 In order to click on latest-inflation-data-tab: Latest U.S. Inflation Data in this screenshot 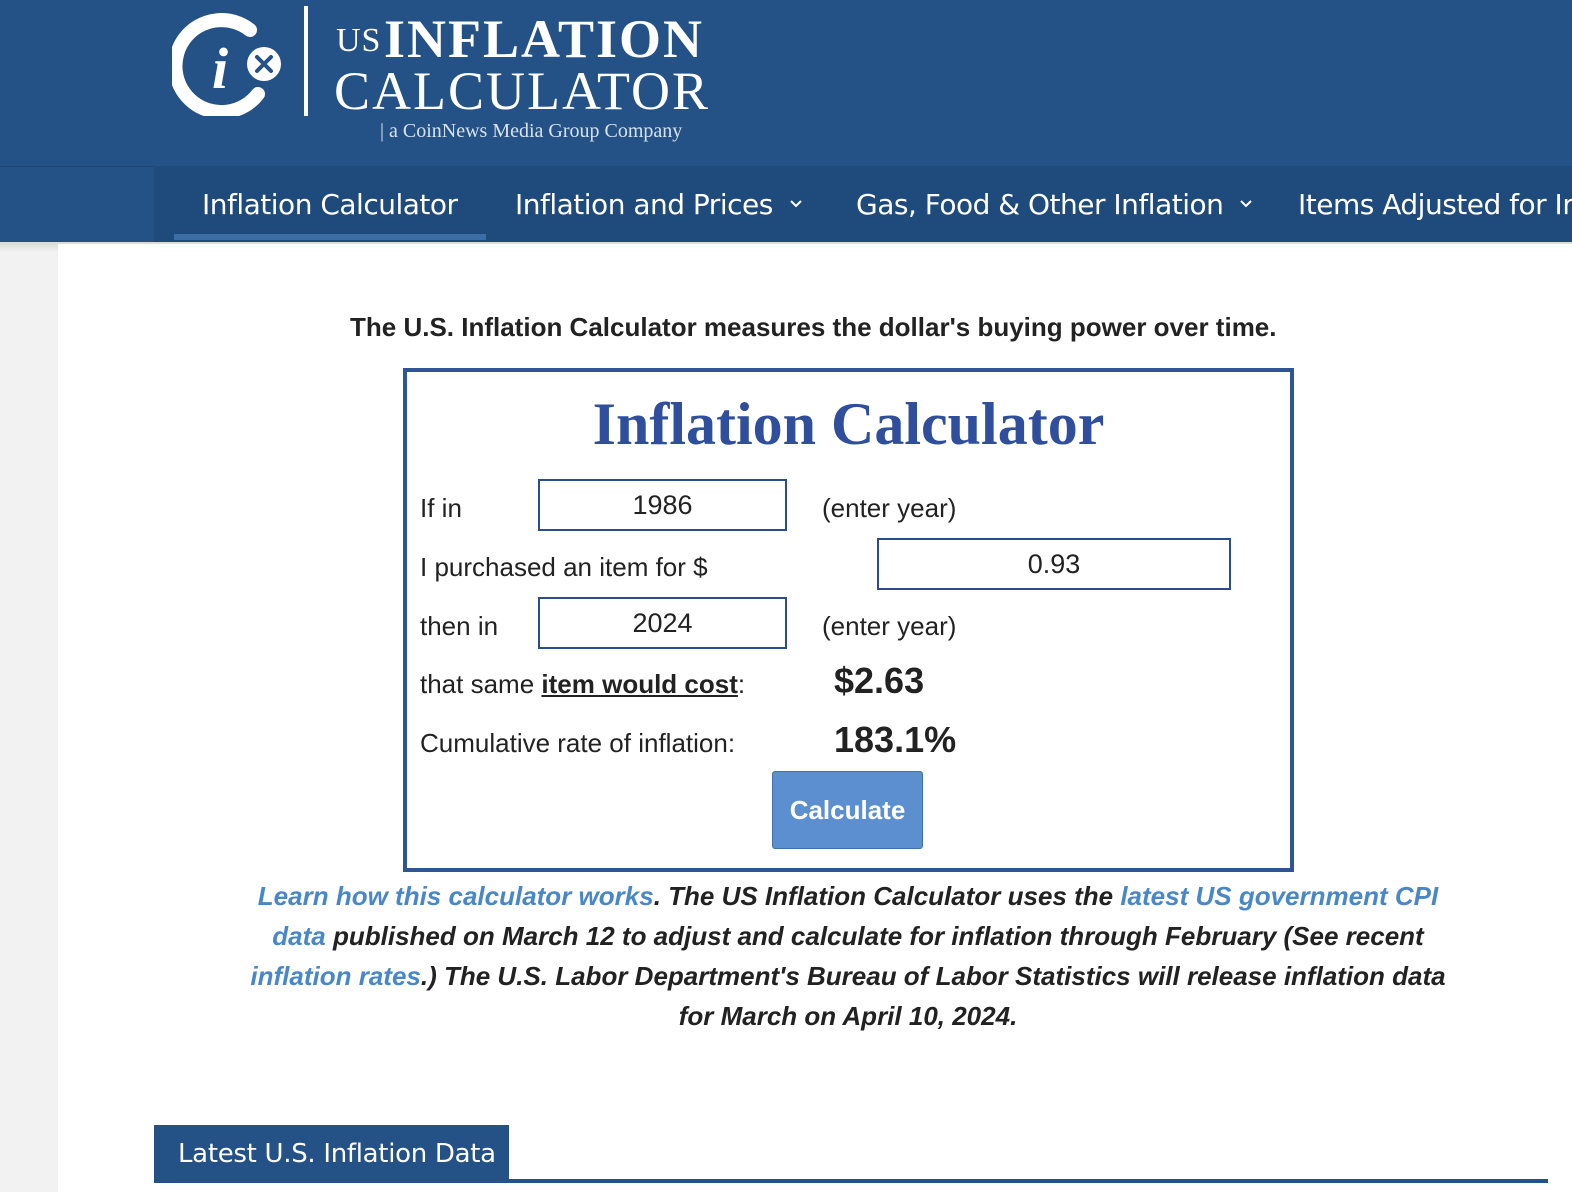, I will do `click(331, 1154)`.